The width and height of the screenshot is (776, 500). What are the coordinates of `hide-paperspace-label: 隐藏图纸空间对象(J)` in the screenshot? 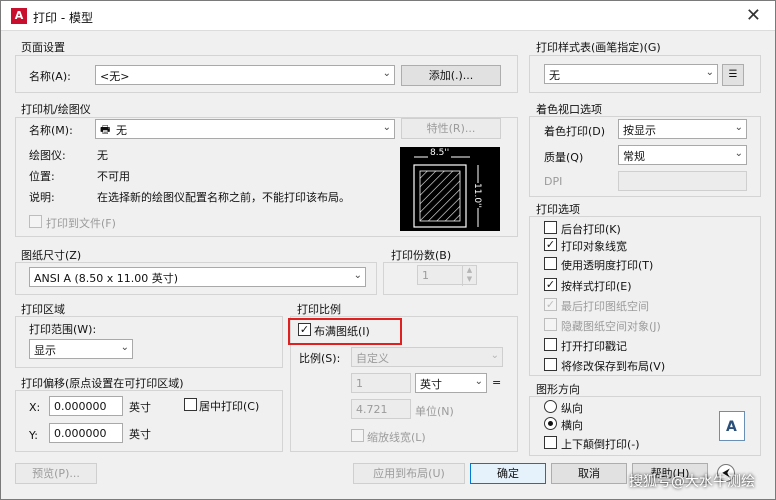 It's located at (611, 326).